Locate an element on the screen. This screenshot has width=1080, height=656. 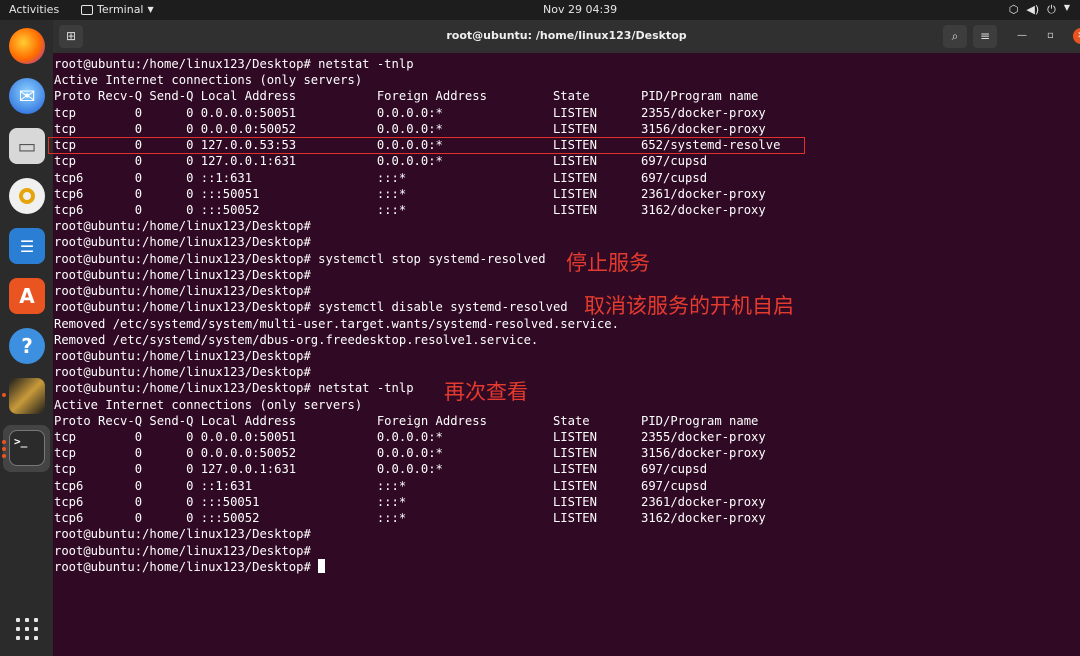
terminal-prompt-line: root@ubuntu:/home/linux123/Desktop# is located at coordinates (417, 566).